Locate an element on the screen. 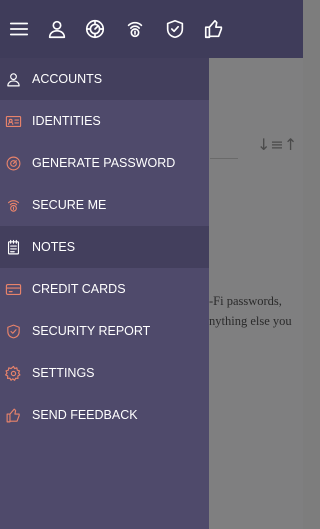  menu-item-credit-cards: CREDIT CARDS is located at coordinates (104, 289).